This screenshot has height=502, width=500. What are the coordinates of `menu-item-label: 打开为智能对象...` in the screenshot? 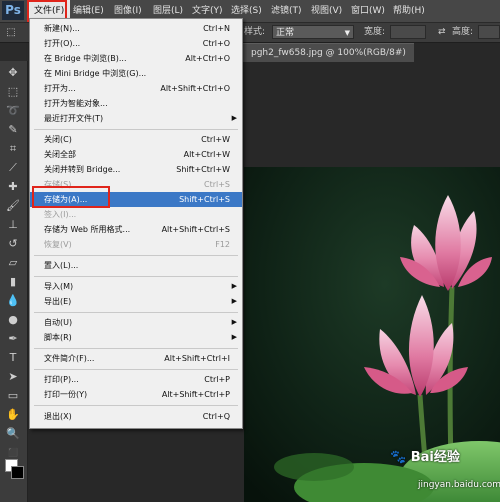 It's located at (76, 103).